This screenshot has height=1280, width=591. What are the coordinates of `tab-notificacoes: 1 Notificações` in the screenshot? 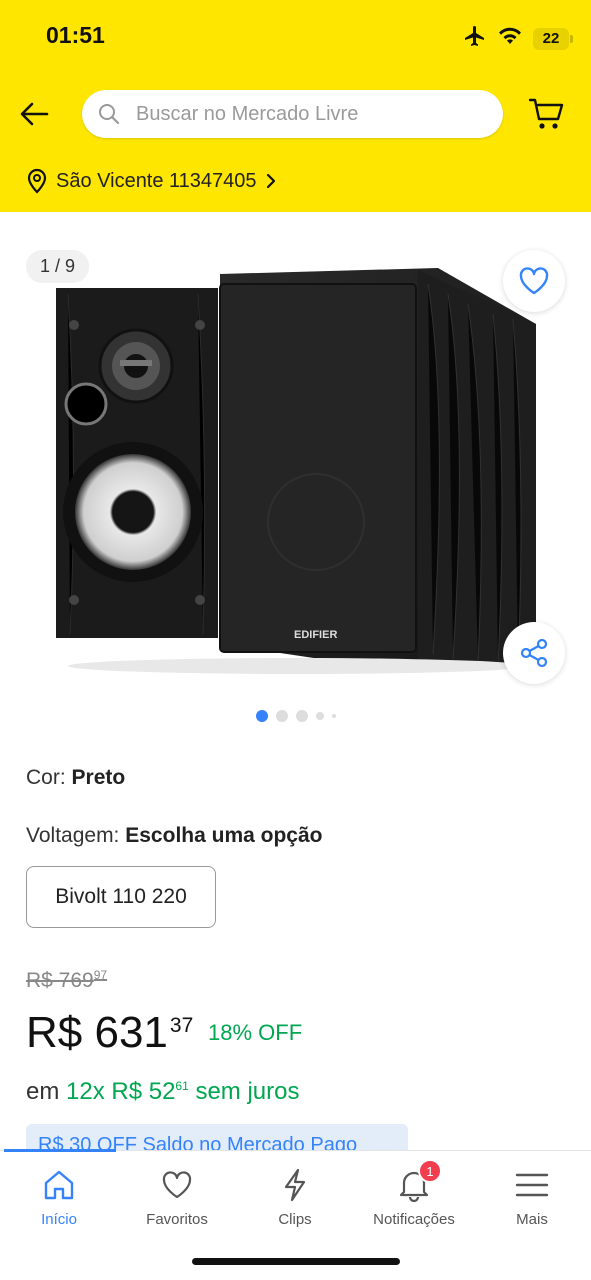 It's located at (414, 1193).